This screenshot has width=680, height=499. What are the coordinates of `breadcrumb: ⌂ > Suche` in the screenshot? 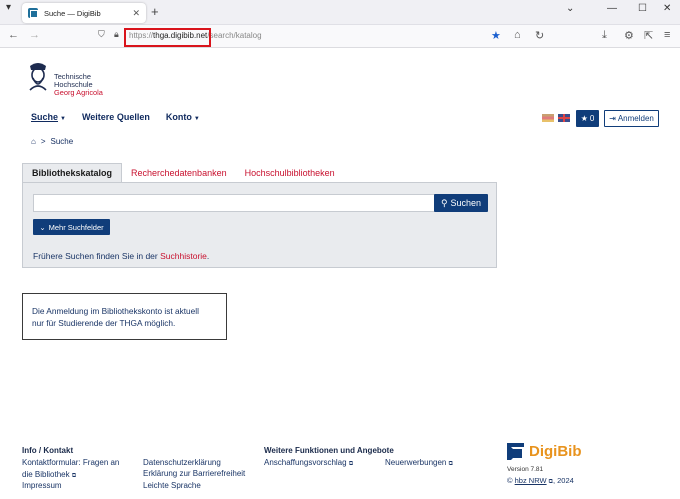 It's located at (52, 141).